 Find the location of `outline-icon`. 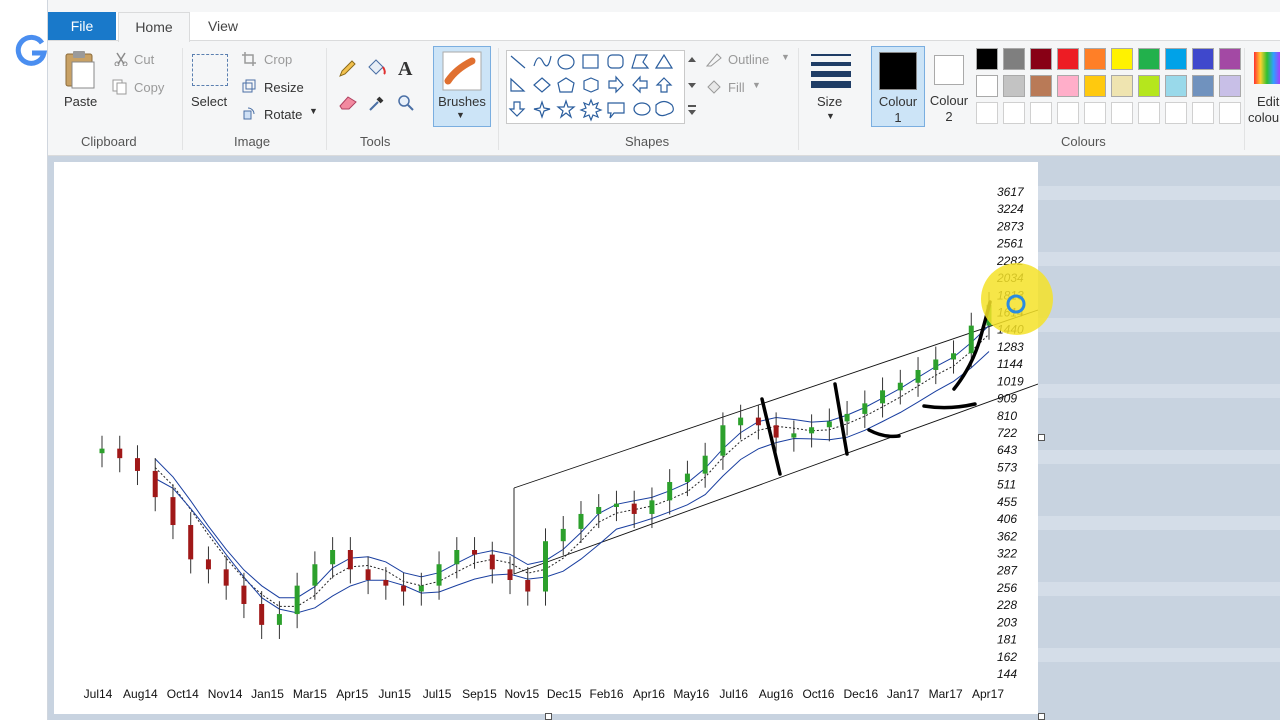

outline-icon is located at coordinates (713, 60).